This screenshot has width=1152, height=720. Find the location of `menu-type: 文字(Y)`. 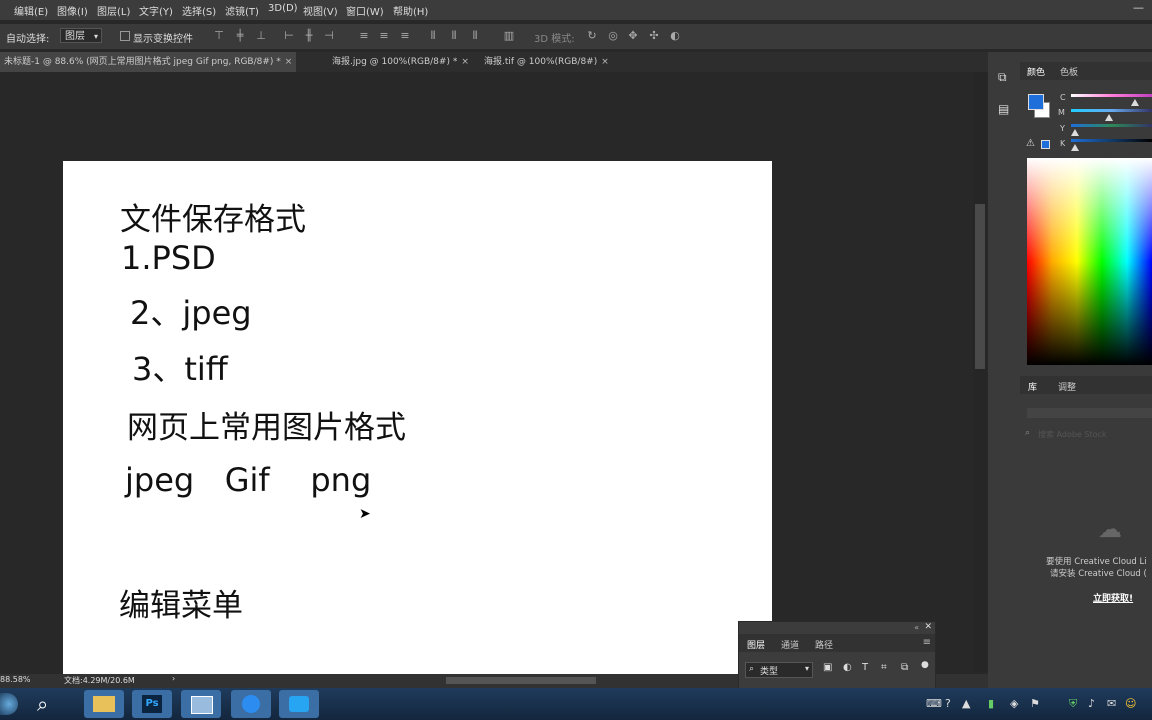

menu-type: 文字(Y) is located at coordinates (156, 10).